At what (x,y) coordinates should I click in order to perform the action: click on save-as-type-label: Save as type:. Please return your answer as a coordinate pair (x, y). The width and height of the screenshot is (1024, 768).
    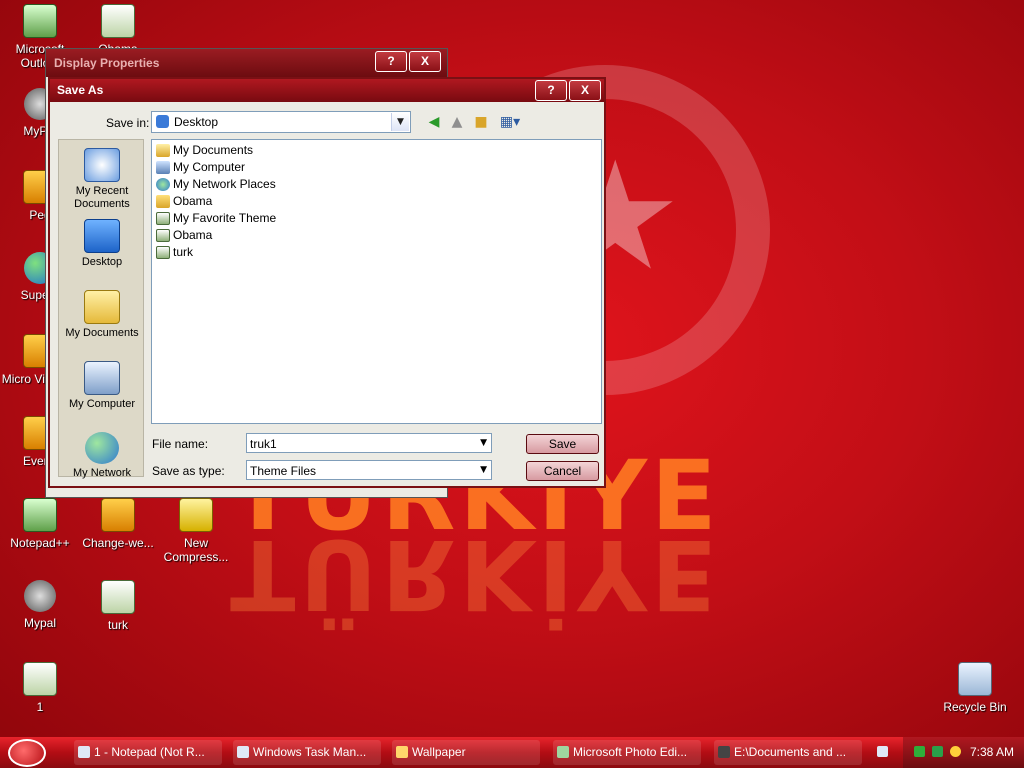
    Looking at the image, I should click on (188, 471).